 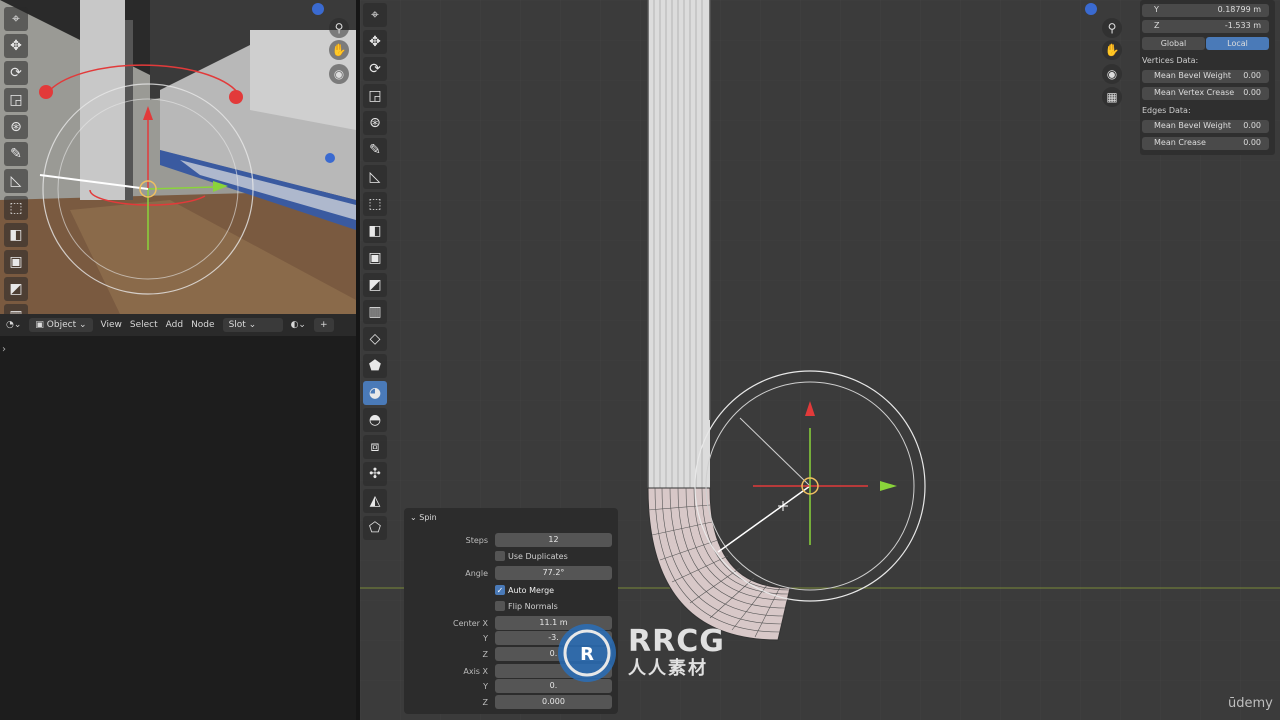 I want to click on global-label: Global, so click(x=1173, y=43).